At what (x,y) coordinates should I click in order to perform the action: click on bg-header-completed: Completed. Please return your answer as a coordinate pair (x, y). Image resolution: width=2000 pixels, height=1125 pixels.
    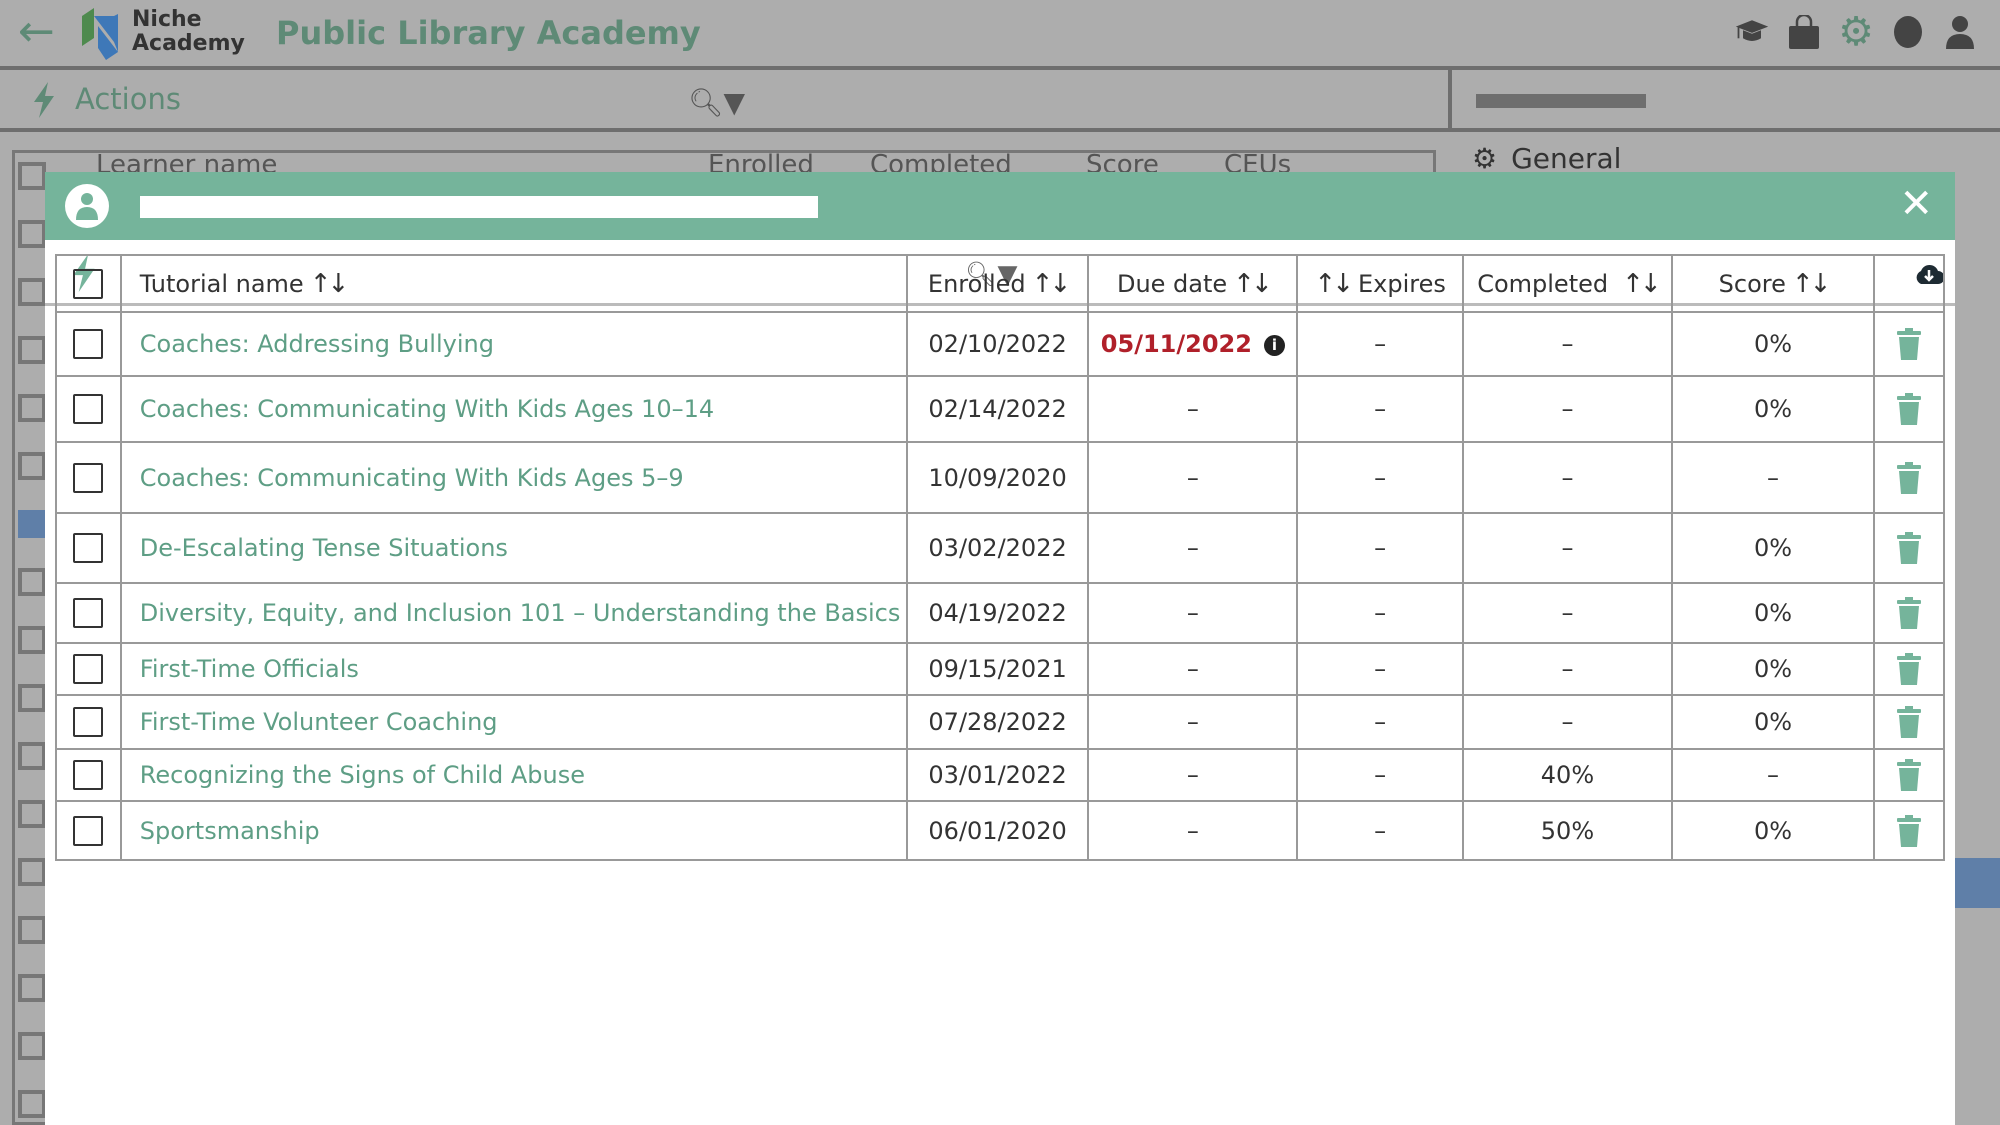
    Looking at the image, I should click on (941, 161).